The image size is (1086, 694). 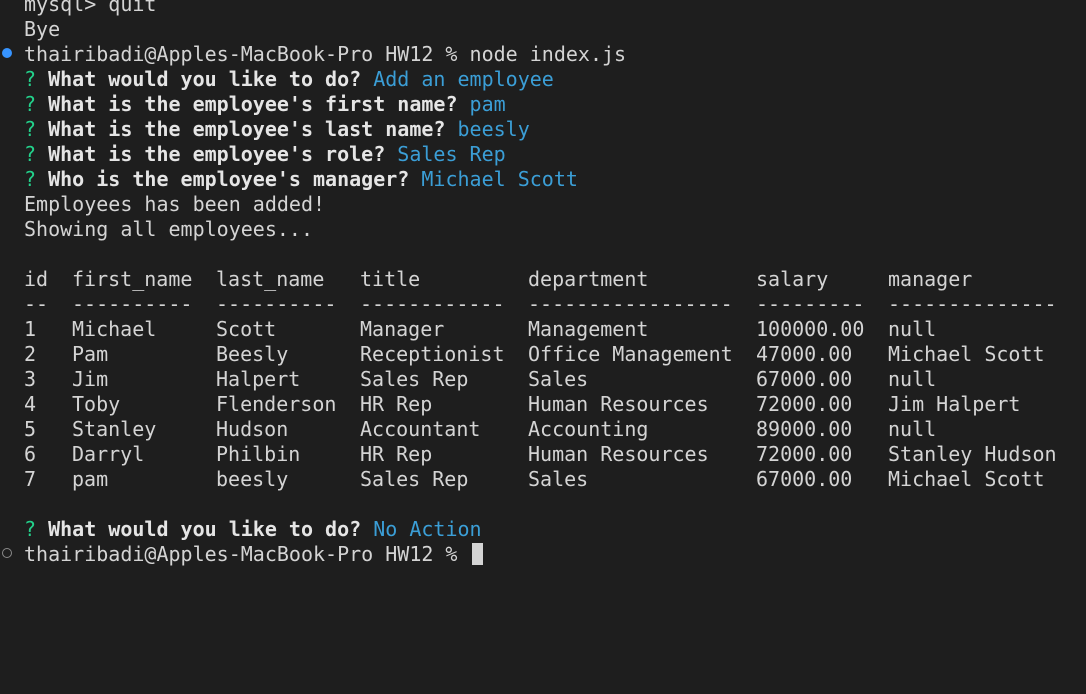 I want to click on cell-first-name: Toby, so click(x=96, y=404).